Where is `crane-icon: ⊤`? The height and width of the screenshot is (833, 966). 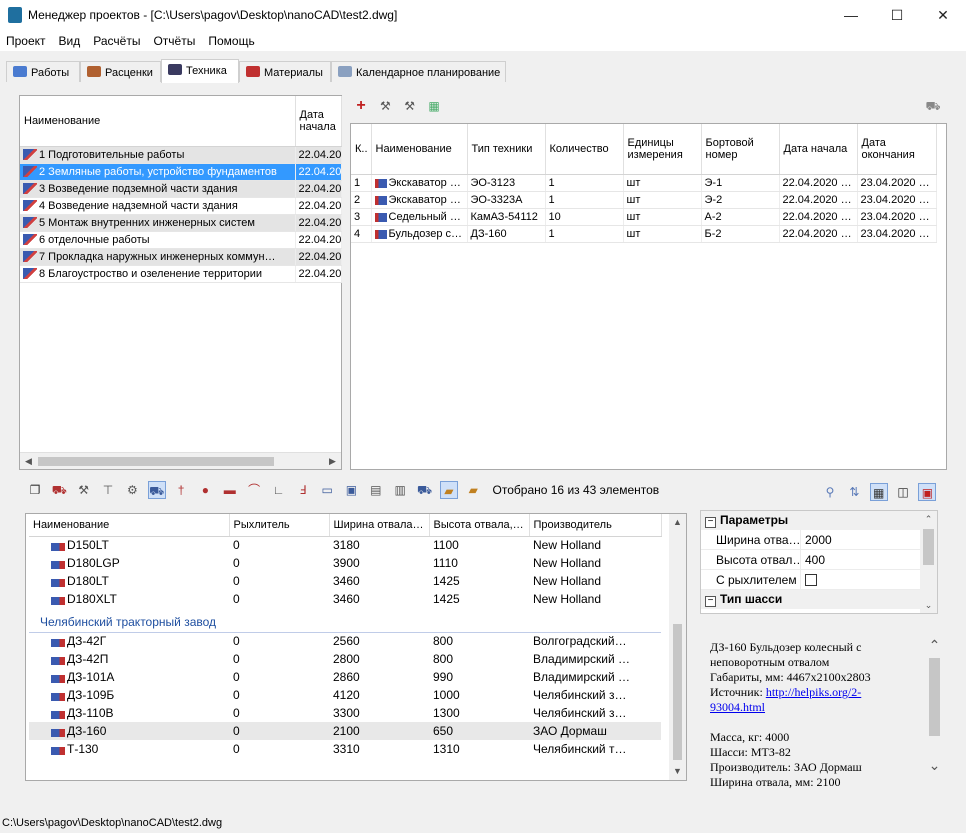 crane-icon: ⊤ is located at coordinates (108, 490).